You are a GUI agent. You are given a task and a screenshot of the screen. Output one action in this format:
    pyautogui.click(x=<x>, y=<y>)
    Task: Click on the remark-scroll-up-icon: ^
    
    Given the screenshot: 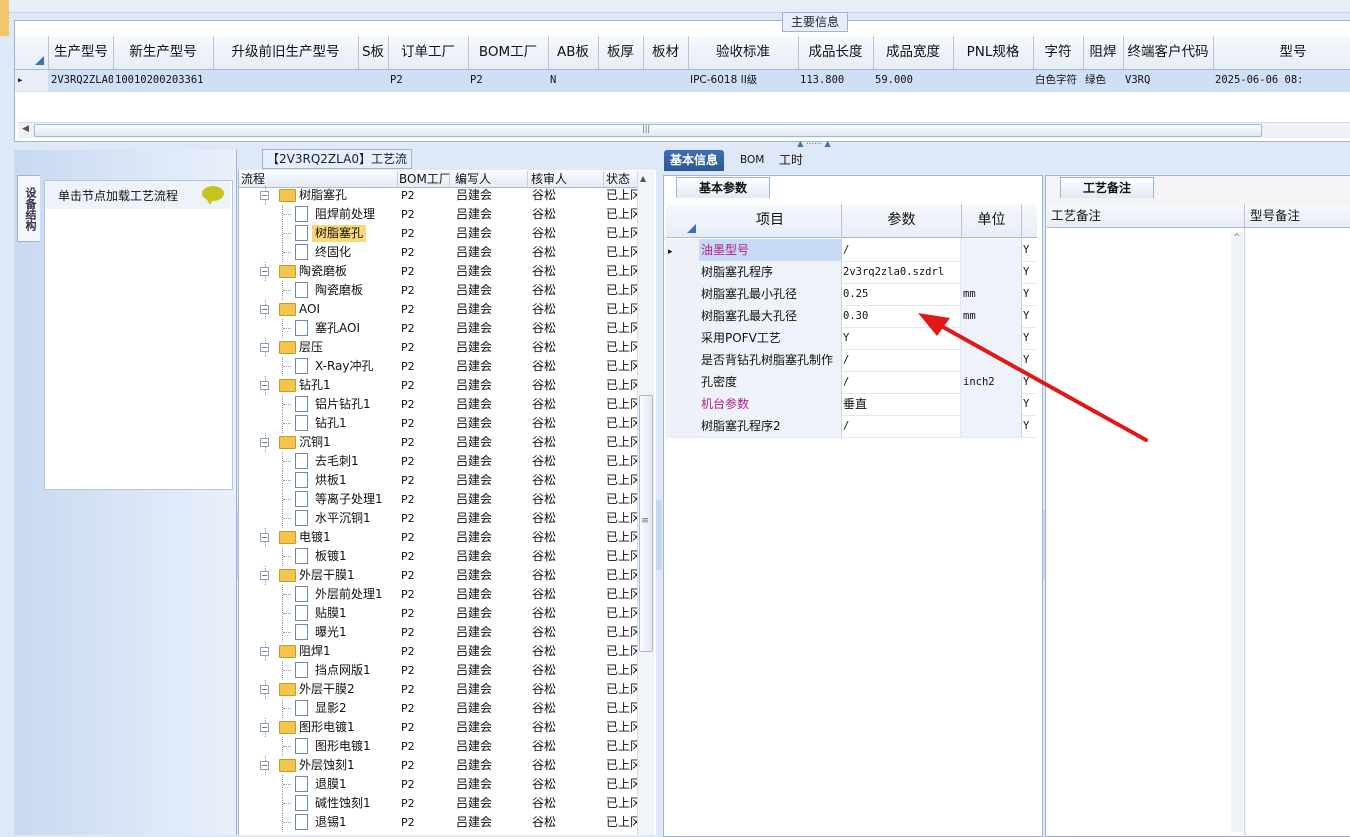 What is the action you would take?
    pyautogui.click(x=1237, y=238)
    